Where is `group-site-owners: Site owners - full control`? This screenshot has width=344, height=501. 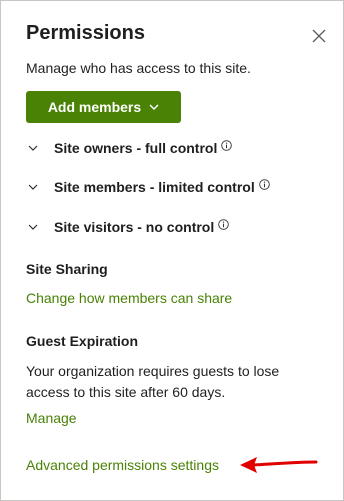
group-site-owners: Site owners - full control is located at coordinates (130, 147).